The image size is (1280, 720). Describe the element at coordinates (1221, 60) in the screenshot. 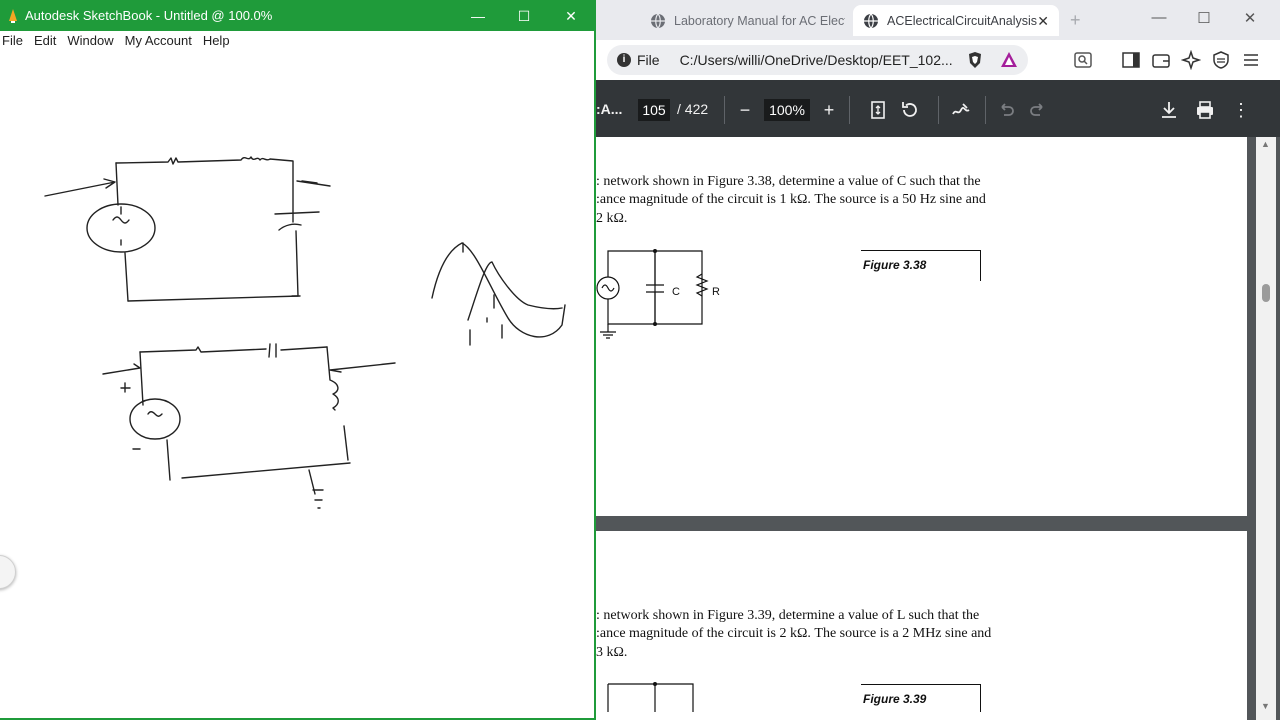

I see `vpn-icon` at that location.